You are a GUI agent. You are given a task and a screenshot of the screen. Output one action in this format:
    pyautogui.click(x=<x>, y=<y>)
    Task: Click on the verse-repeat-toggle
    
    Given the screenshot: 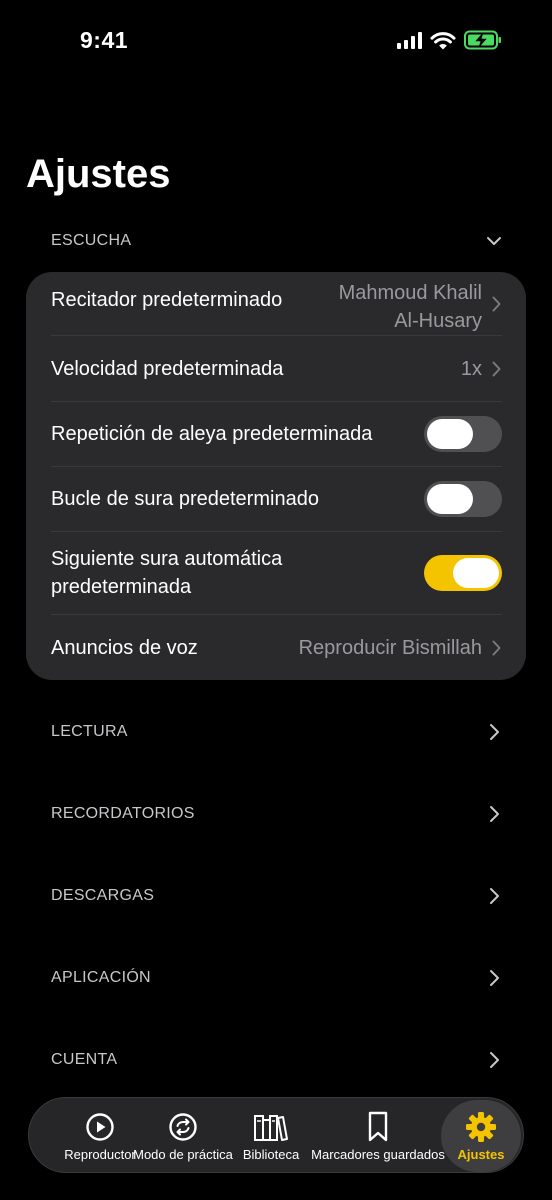 What is the action you would take?
    pyautogui.click(x=463, y=434)
    